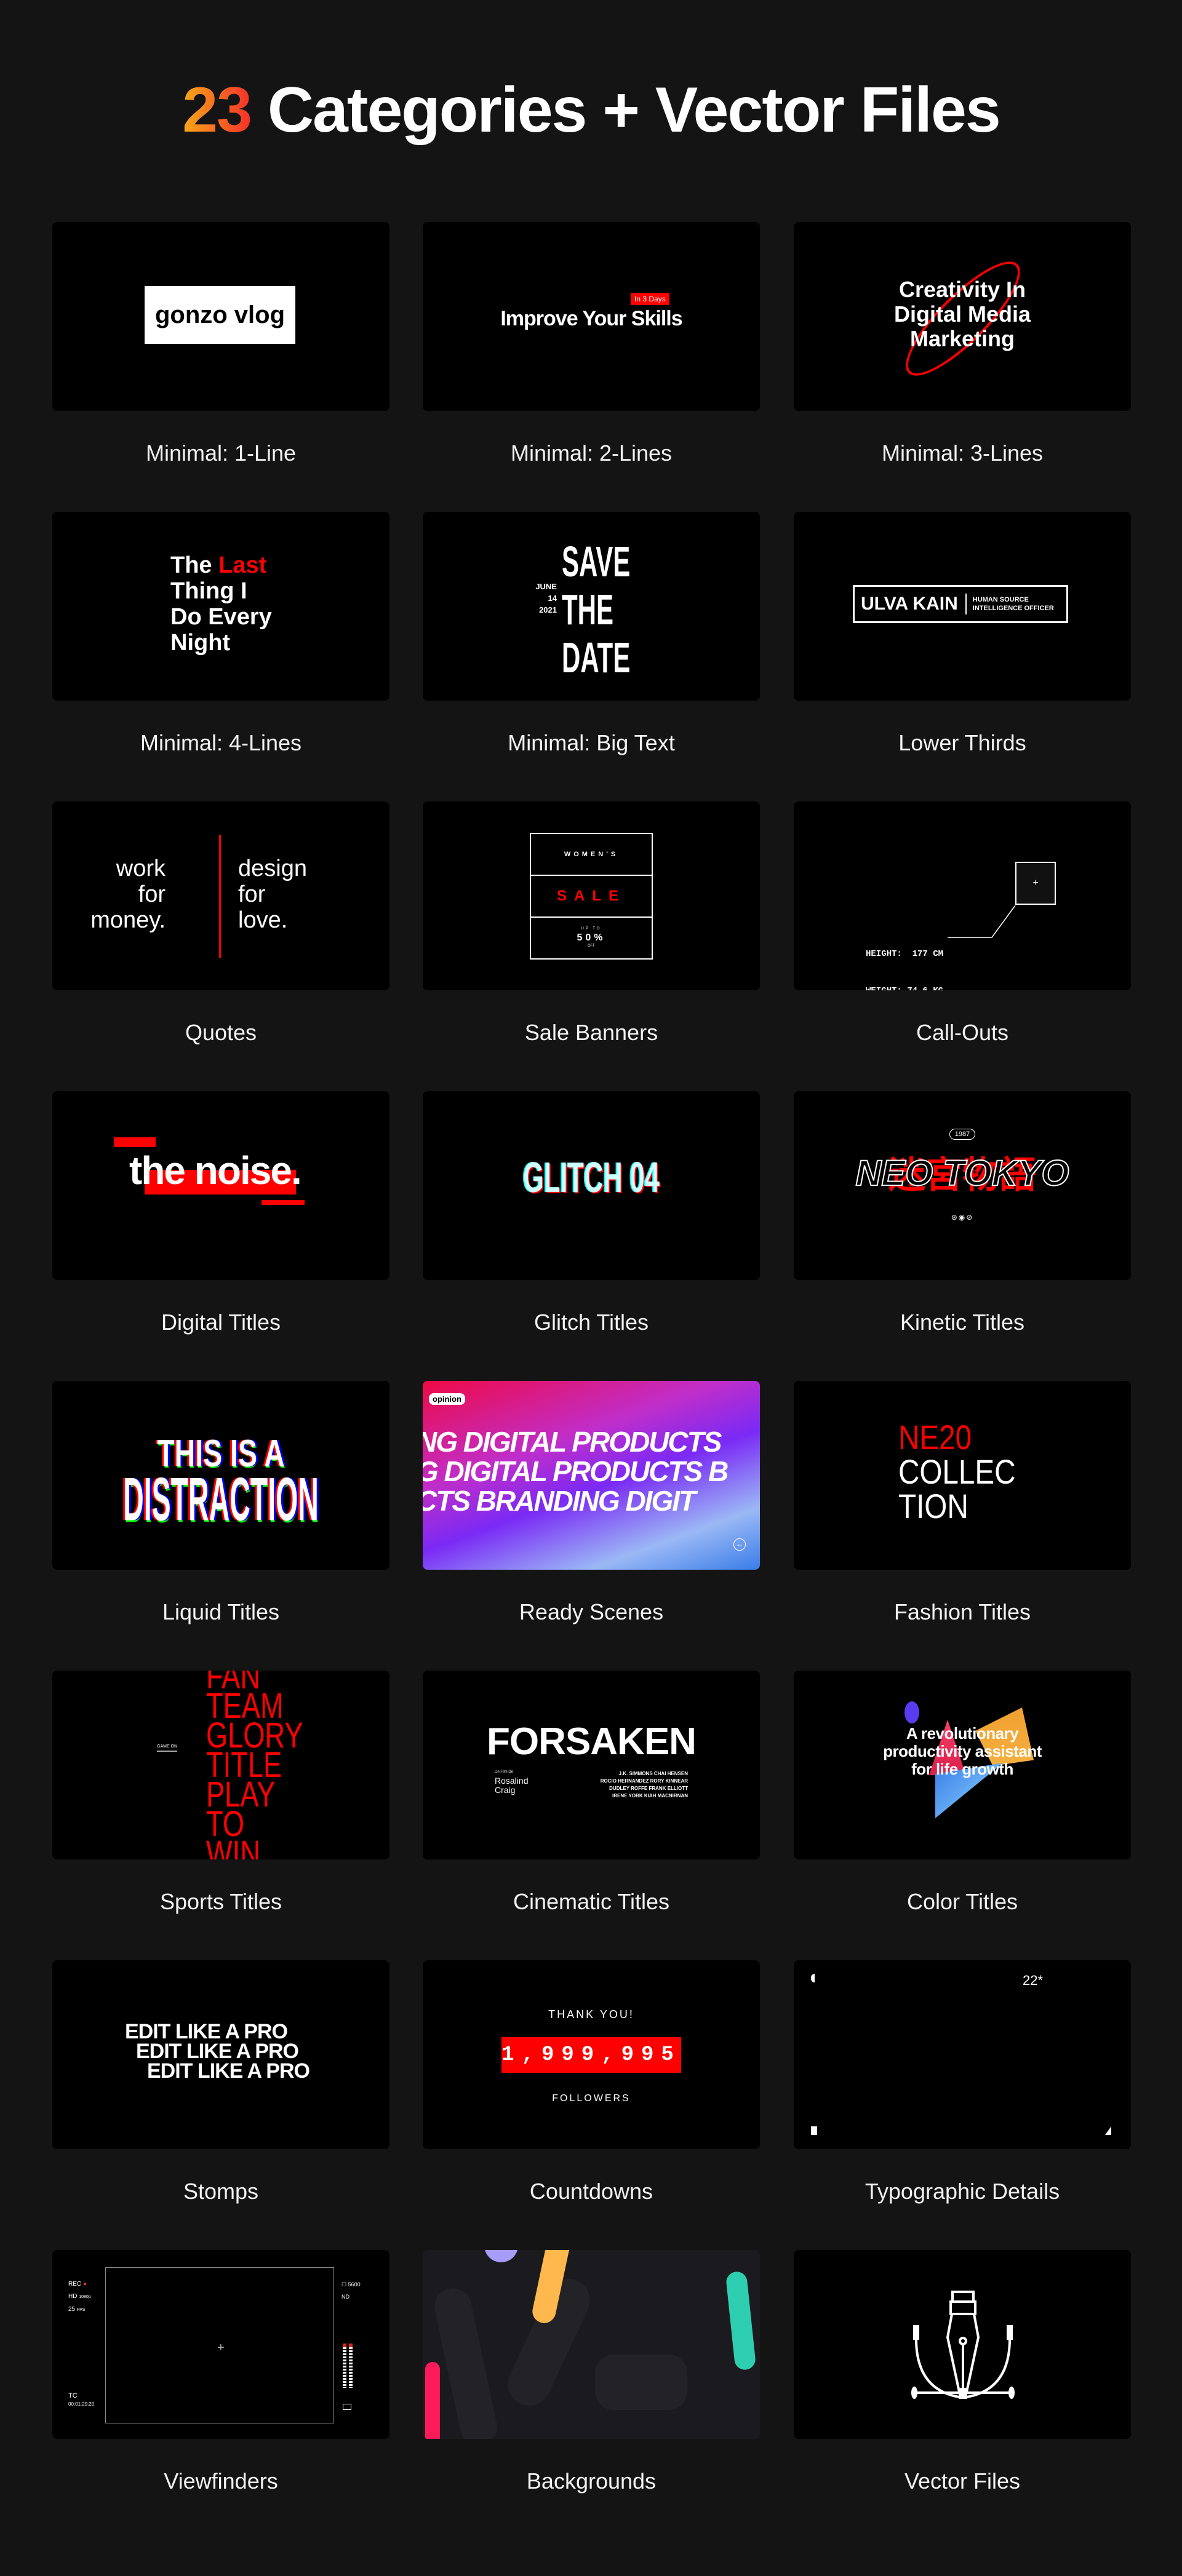 This screenshot has height=2576, width=1182. What do you see at coordinates (217, 110) in the screenshot?
I see `title-number: 23` at bounding box center [217, 110].